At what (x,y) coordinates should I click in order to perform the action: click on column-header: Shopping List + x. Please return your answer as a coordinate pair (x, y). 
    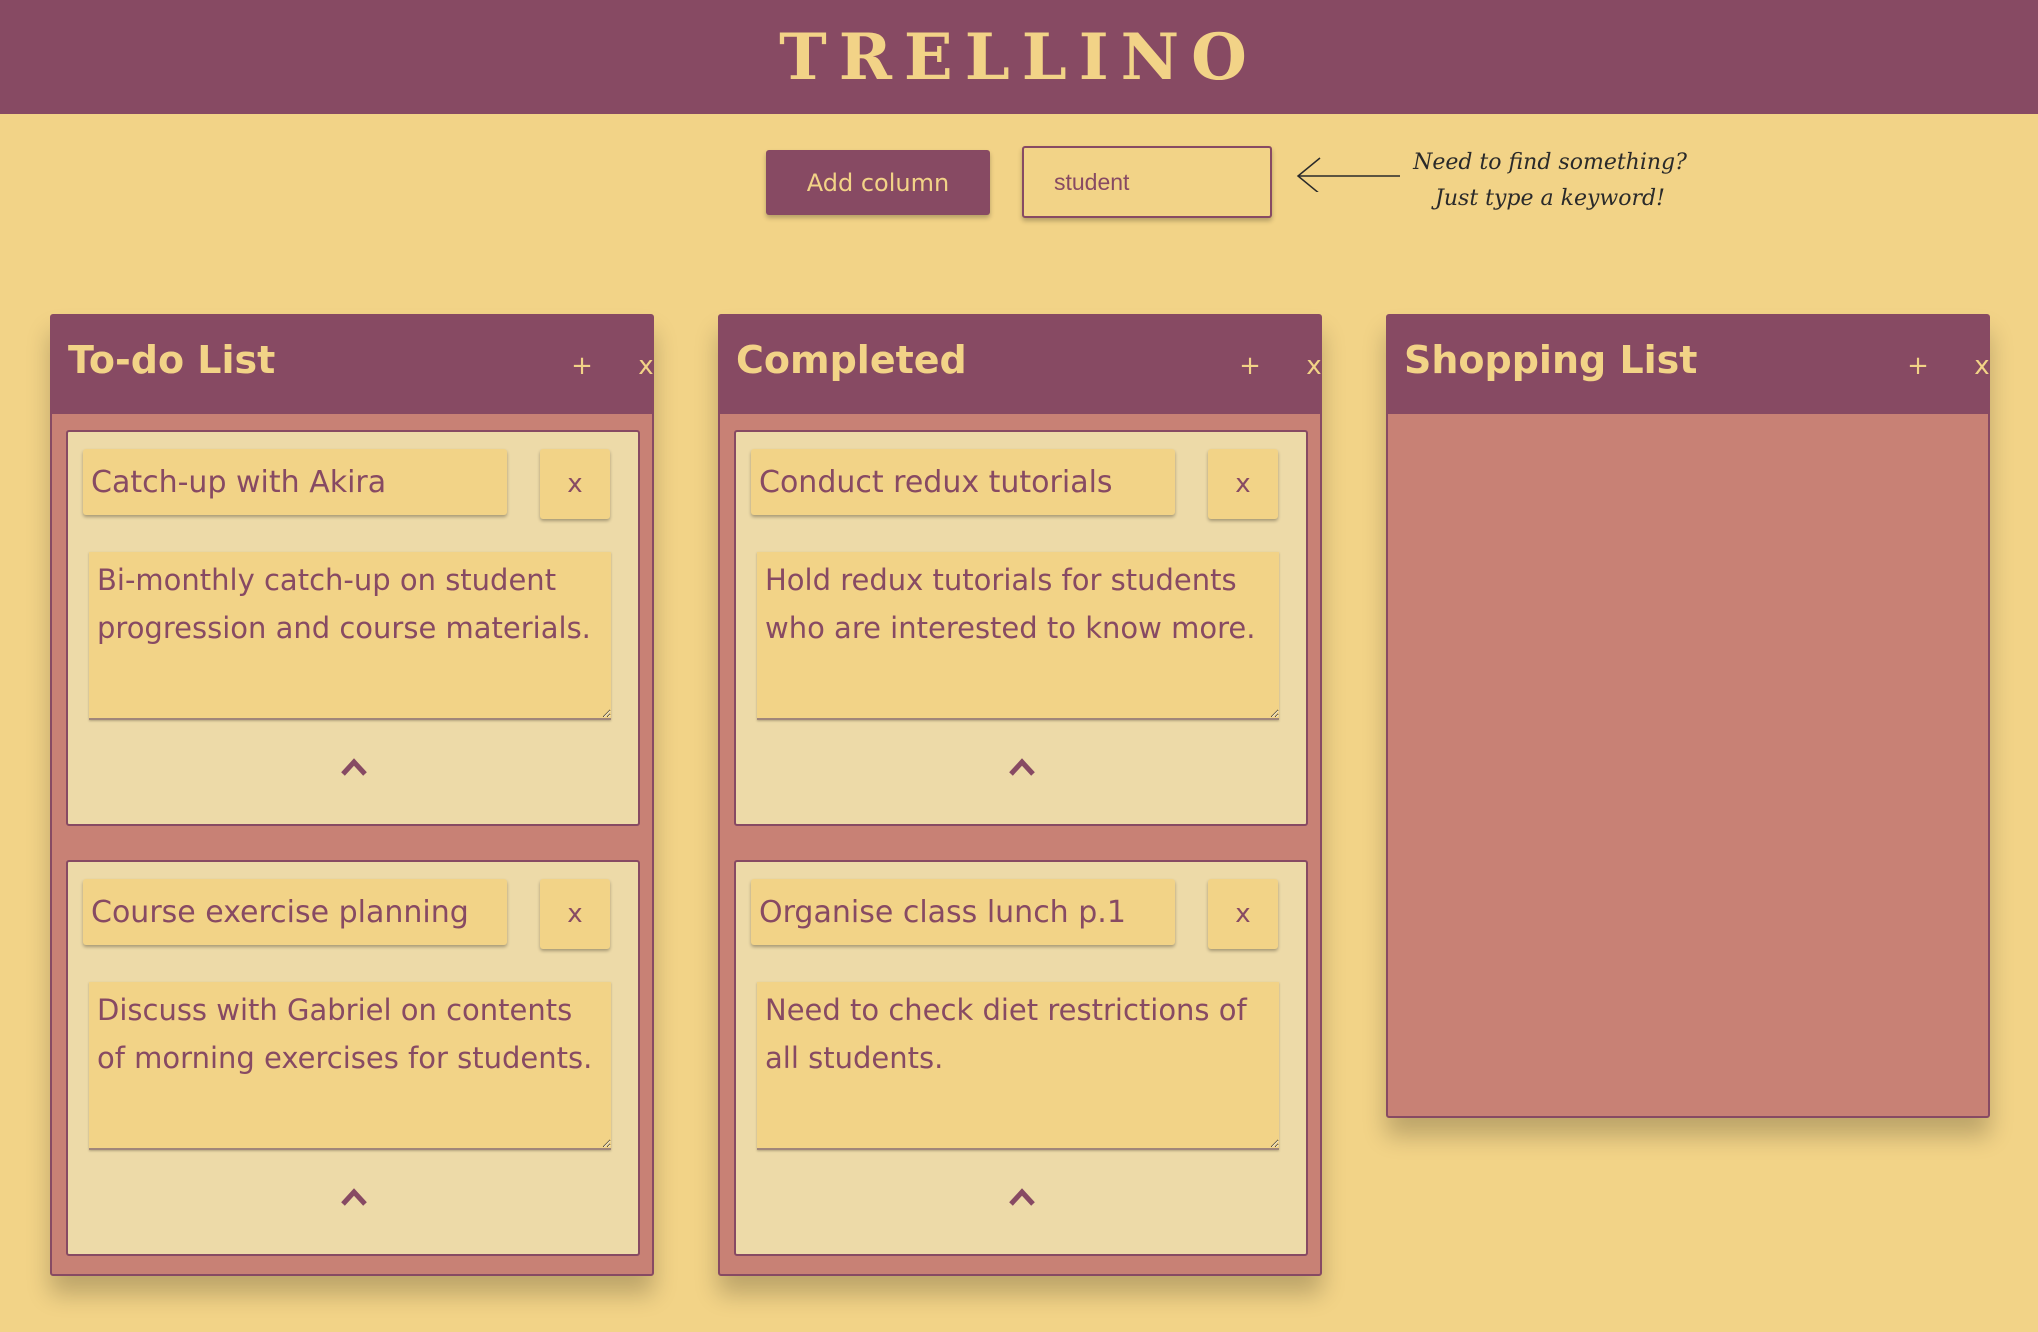
    Looking at the image, I should click on (1689, 365).